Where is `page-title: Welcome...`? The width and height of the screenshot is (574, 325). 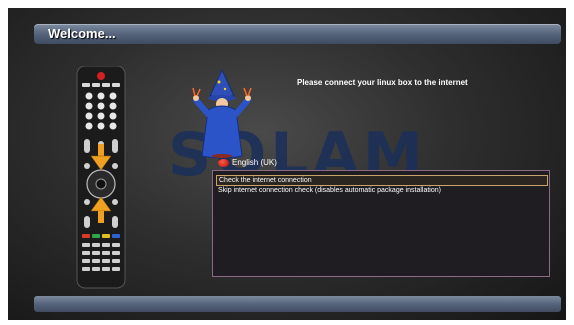
page-title: Welcome... is located at coordinates (82, 33).